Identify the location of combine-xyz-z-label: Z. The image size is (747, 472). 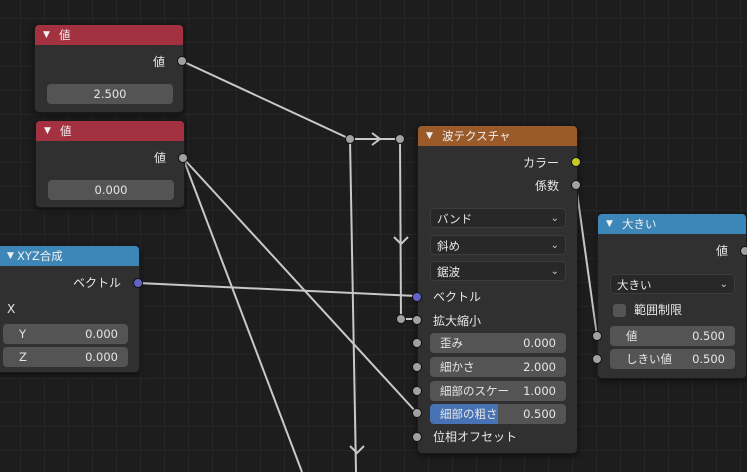
(23, 357).